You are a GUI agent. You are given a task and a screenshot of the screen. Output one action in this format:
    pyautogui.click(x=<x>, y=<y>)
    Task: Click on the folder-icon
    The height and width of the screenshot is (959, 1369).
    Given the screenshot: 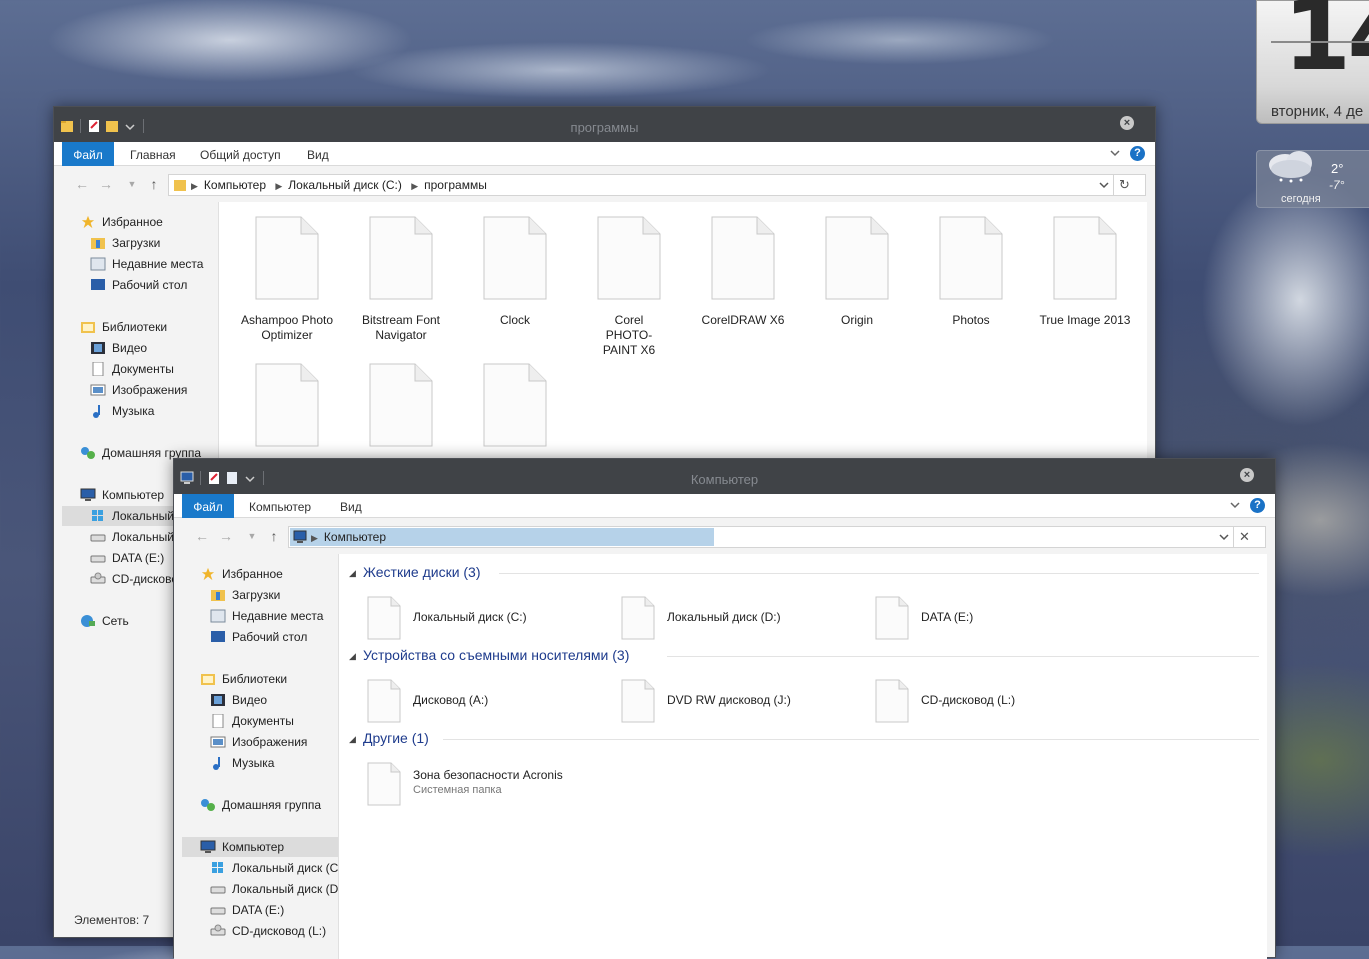 What is the action you would take?
    pyautogui.click(x=180, y=185)
    